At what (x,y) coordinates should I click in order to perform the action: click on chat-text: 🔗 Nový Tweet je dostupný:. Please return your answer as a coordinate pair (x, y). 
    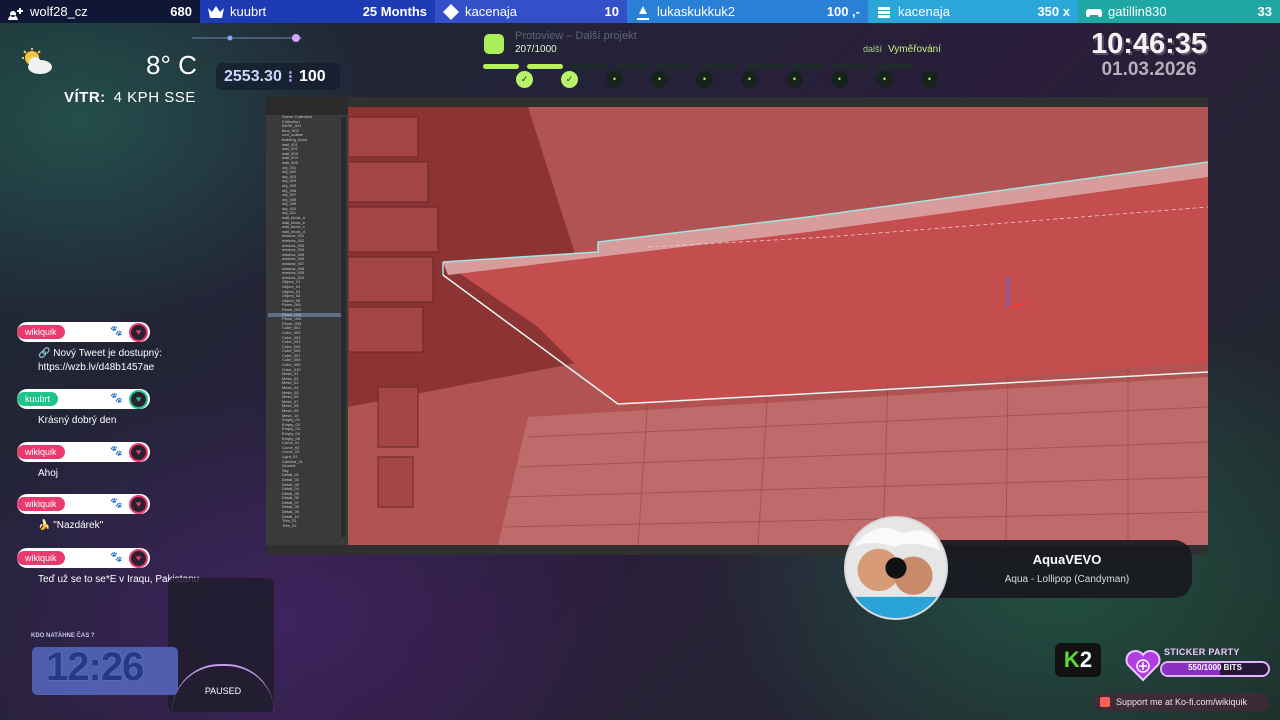
    Looking at the image, I should click on (100, 353).